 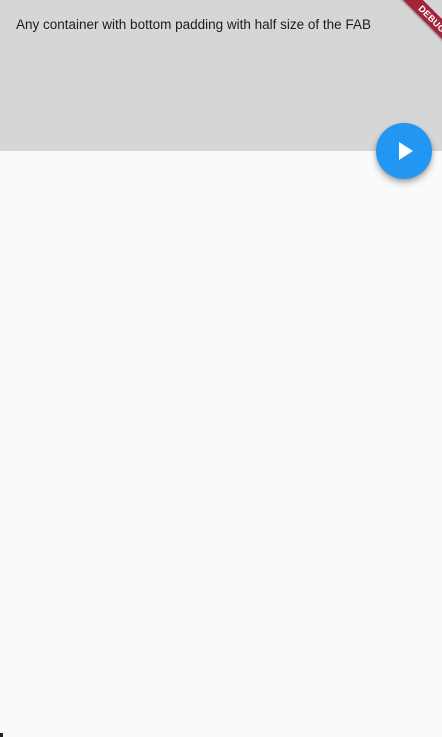 I want to click on corner-mark, so click(x=1, y=735).